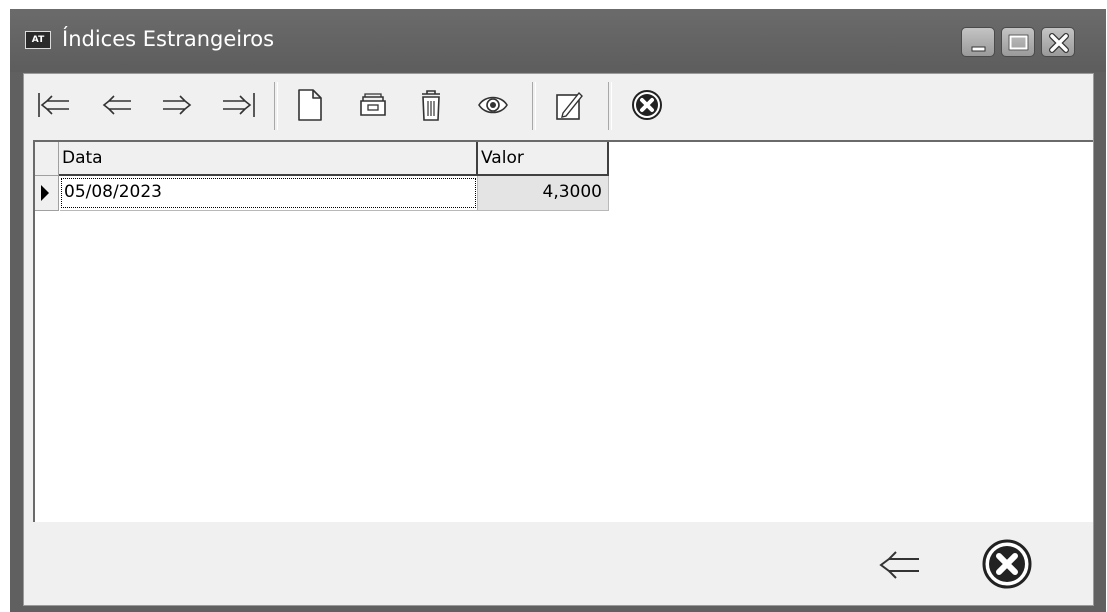  What do you see at coordinates (168, 39) in the screenshot?
I see `window-title: Índices Estrangeiros` at bounding box center [168, 39].